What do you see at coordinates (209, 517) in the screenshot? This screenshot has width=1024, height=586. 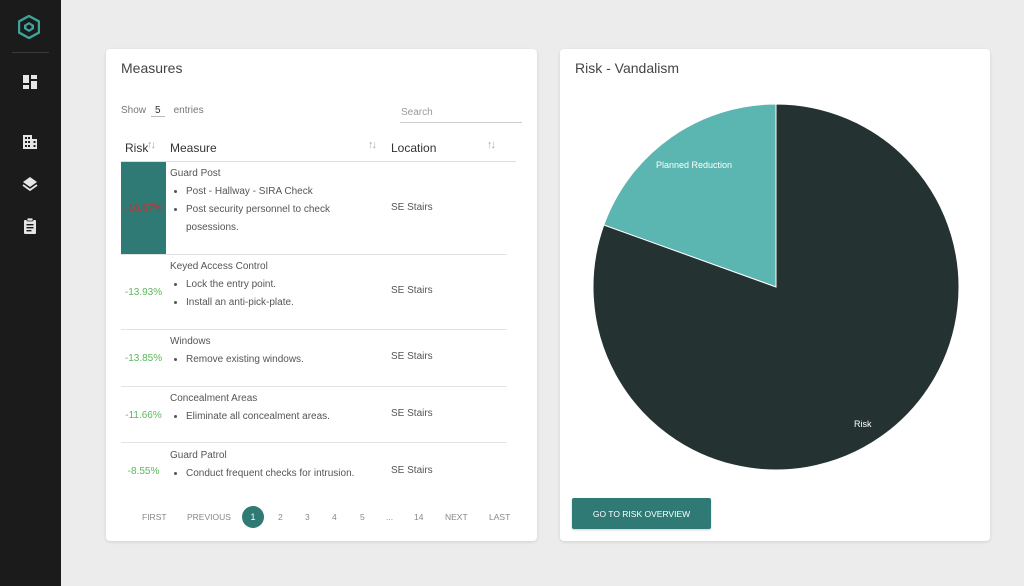 I see `previous-page-button: PREVIOUS` at bounding box center [209, 517].